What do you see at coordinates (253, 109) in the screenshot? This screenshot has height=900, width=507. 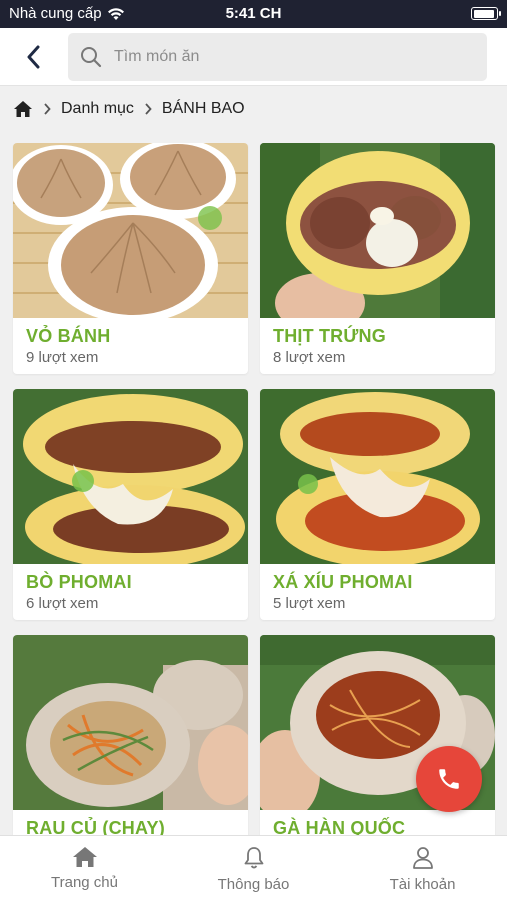 I see `breadcrumb: Danh mục BÁNH BAO` at bounding box center [253, 109].